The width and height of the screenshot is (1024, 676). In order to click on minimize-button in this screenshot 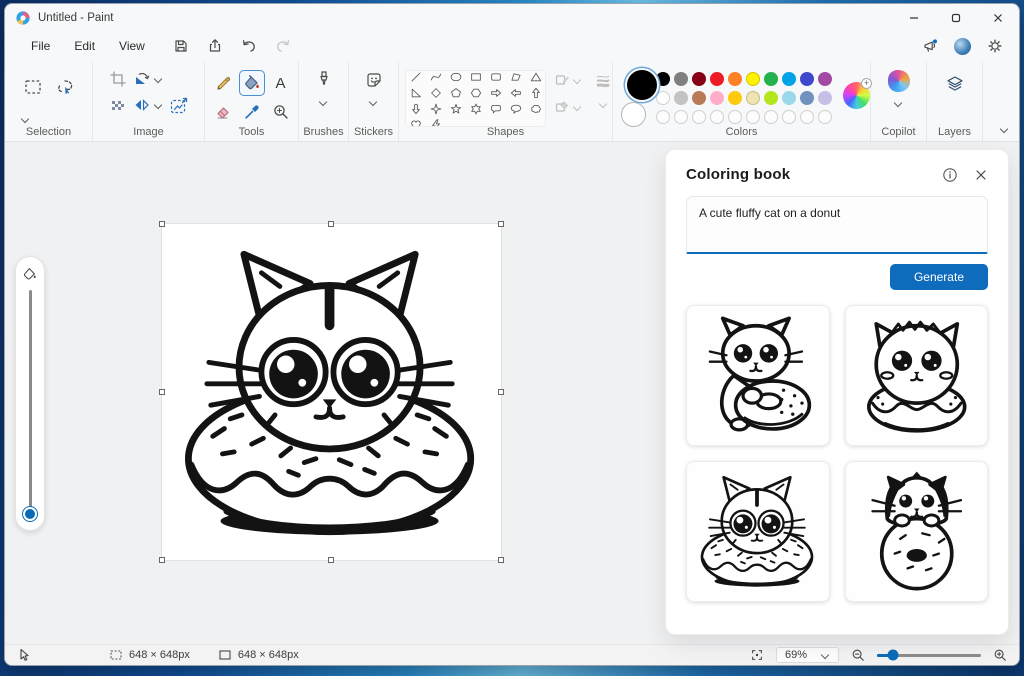, I will do `click(914, 17)`.